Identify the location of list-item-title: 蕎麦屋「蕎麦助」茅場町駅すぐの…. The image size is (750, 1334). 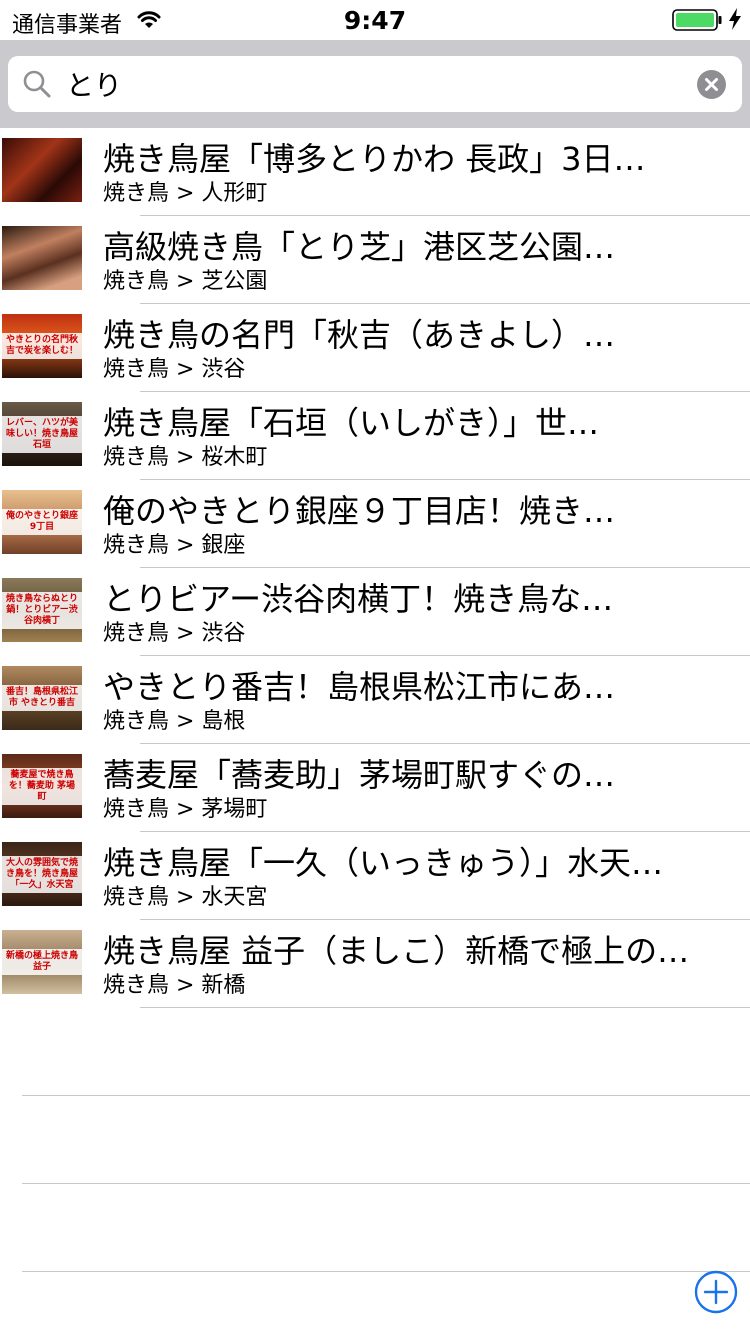
(359, 775).